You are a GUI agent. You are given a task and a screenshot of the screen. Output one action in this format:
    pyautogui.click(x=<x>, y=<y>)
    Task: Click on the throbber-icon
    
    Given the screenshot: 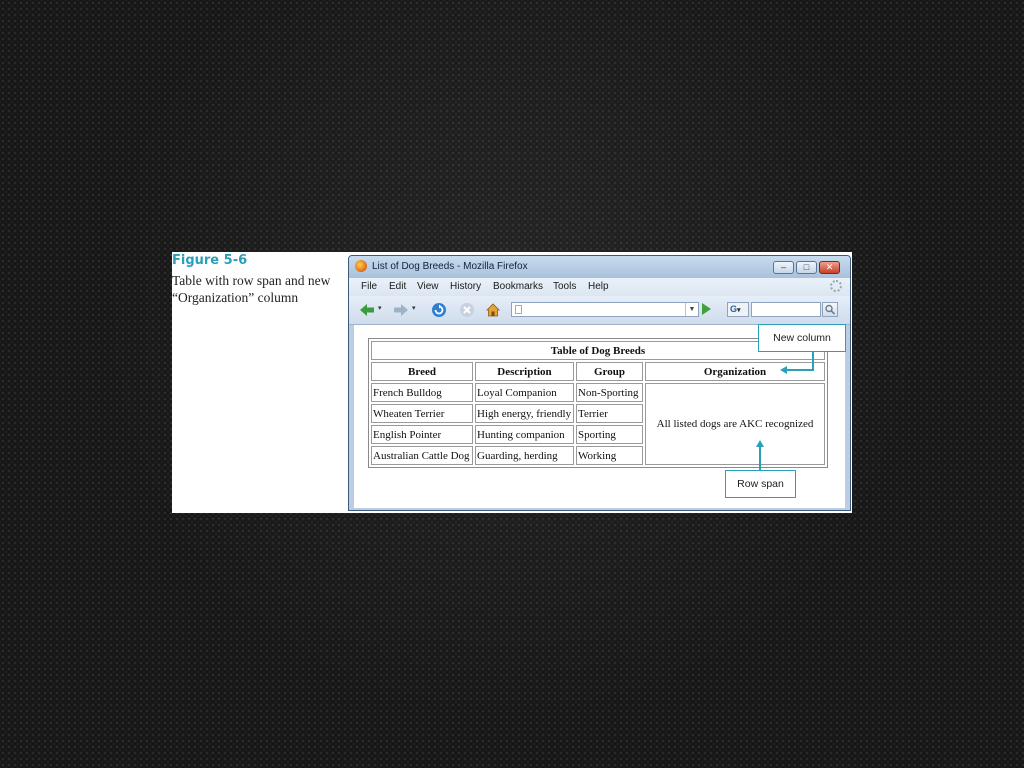 What is the action you would take?
    pyautogui.click(x=836, y=286)
    